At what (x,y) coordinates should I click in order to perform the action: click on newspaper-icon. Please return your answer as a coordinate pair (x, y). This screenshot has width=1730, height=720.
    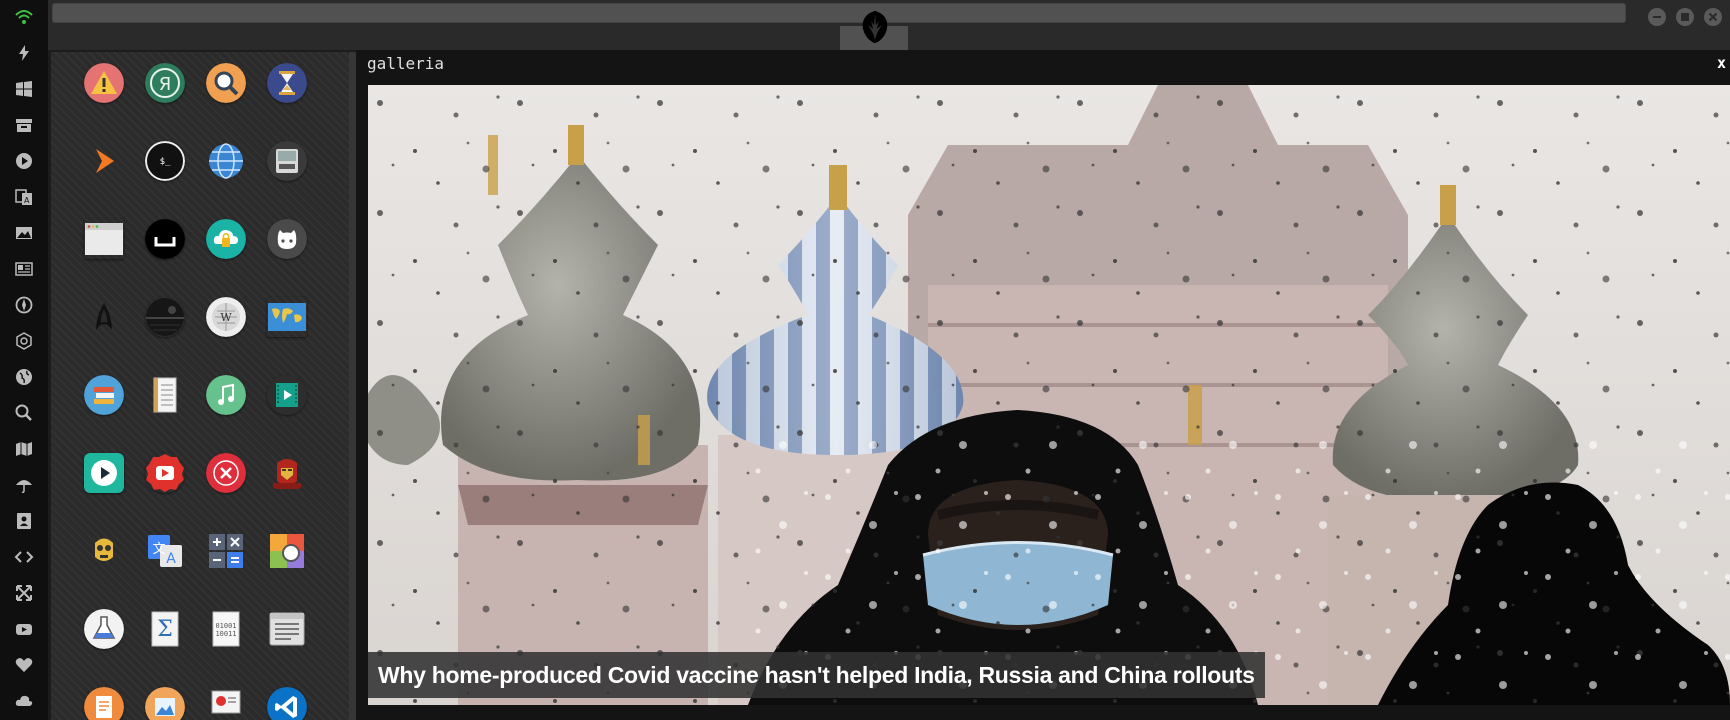
    Looking at the image, I should click on (24, 269).